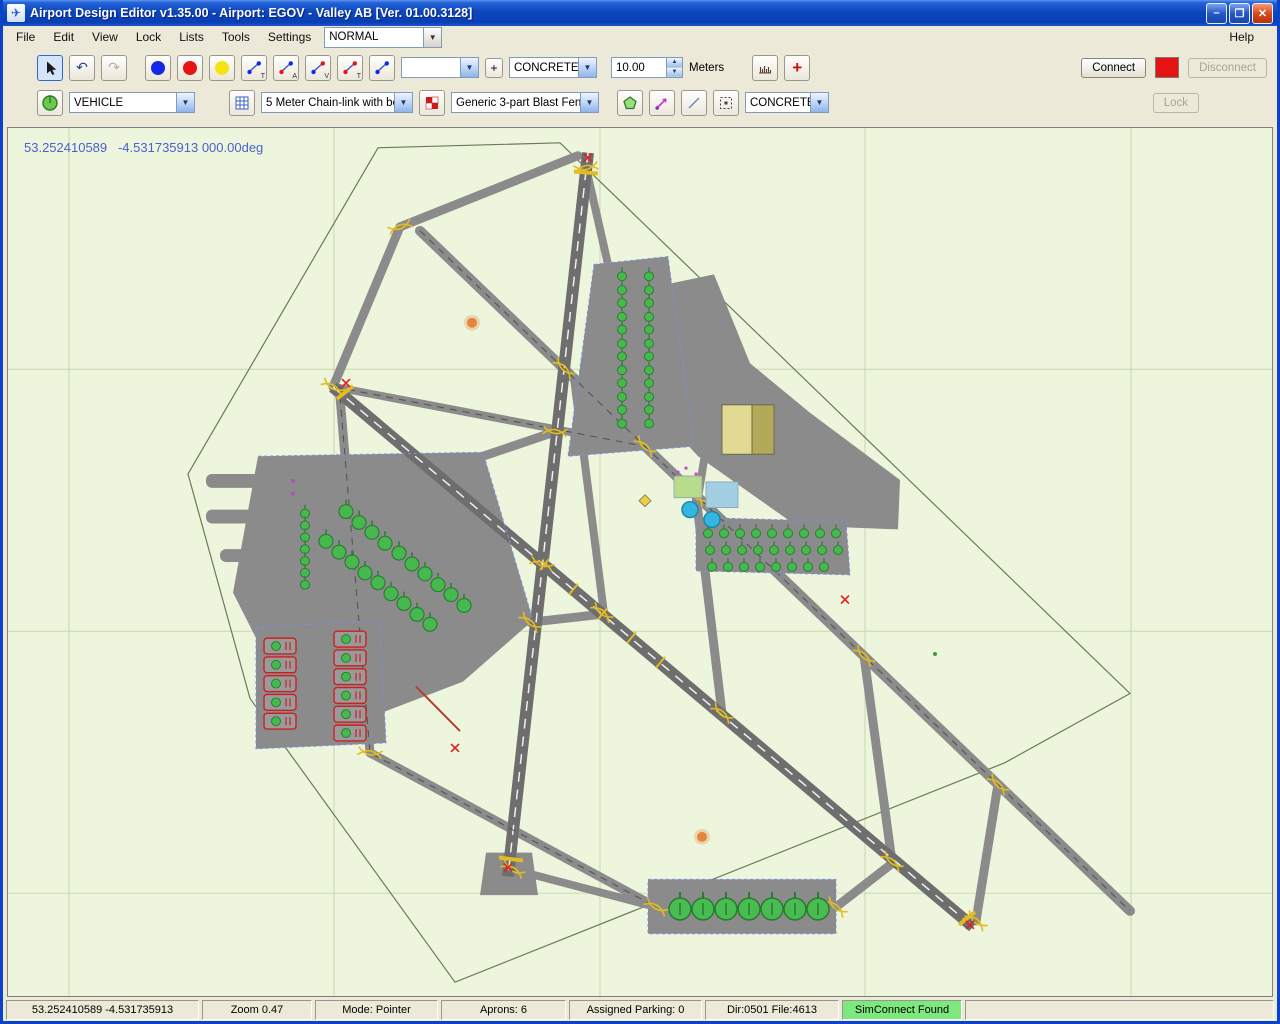 The width and height of the screenshot is (1280, 1024). I want to click on link-tool-apron-button: A, so click(286, 67).